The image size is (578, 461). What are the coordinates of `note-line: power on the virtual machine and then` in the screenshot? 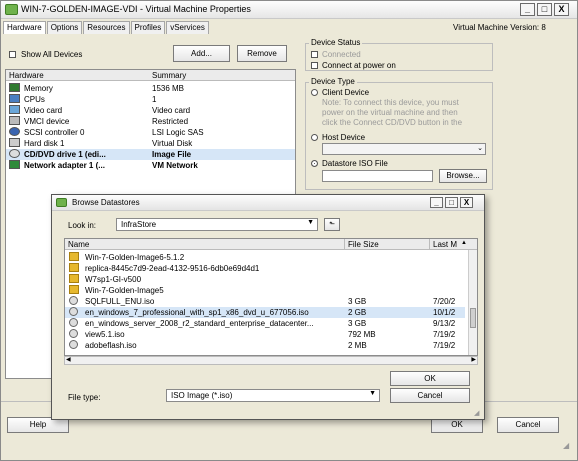 It's located at (390, 112).